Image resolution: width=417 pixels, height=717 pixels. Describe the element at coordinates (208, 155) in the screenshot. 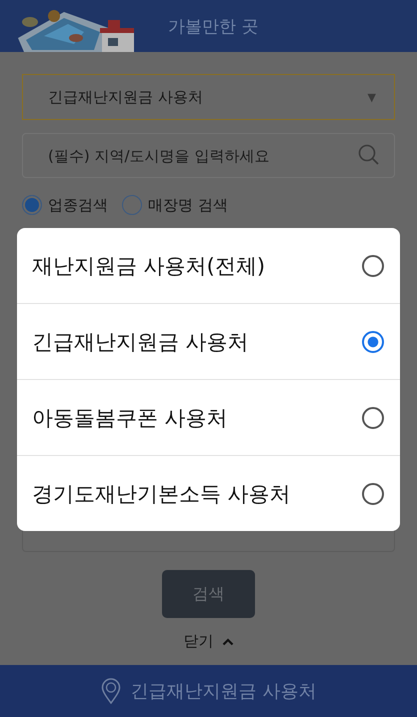

I see `search-field: (필수) 지역/도시명을 입력하세요` at that location.